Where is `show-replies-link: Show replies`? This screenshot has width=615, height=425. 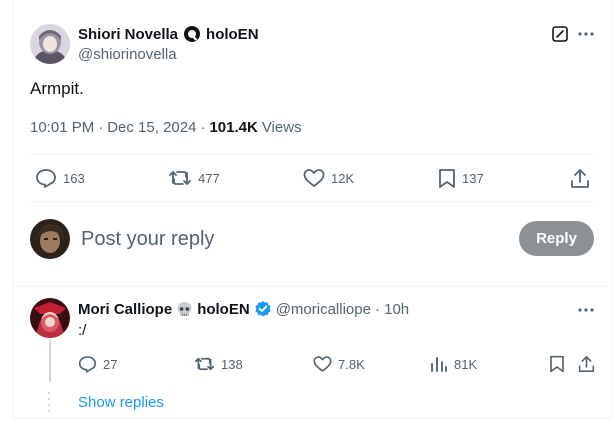
show-replies-link: Show replies is located at coordinates (121, 402).